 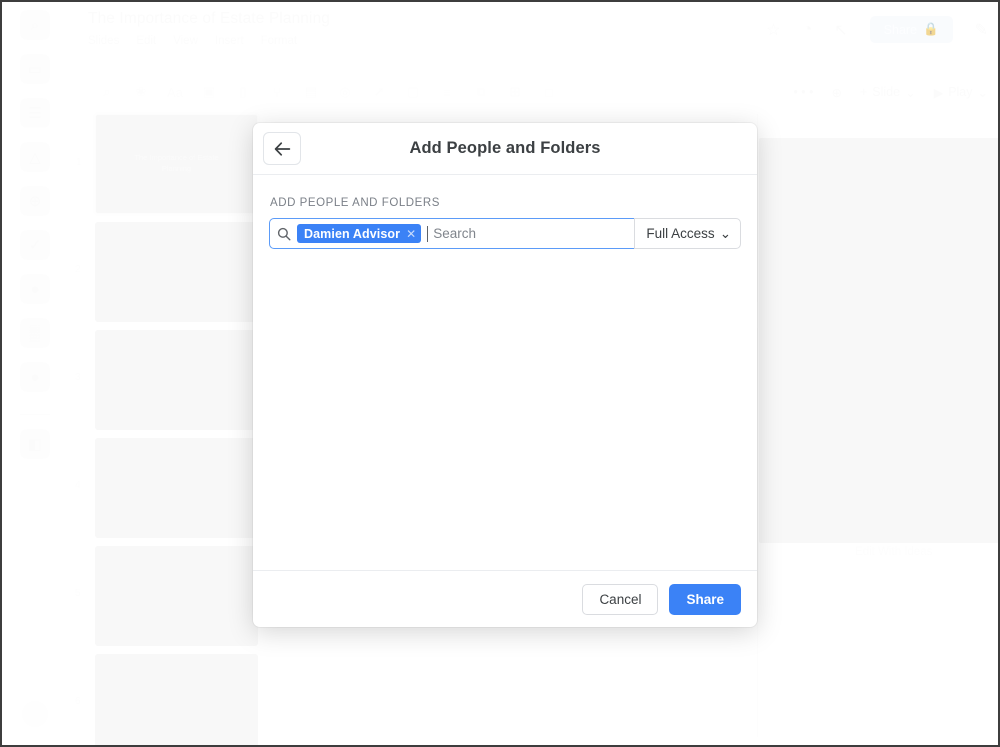 What do you see at coordinates (428, 233) in the screenshot?
I see `text-cursor` at bounding box center [428, 233].